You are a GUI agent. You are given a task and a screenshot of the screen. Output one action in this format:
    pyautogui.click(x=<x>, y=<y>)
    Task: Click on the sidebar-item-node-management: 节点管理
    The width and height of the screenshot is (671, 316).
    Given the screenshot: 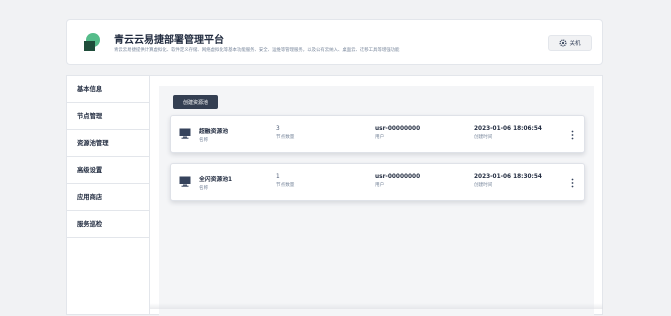 What is the action you would take?
    pyautogui.click(x=108, y=116)
    